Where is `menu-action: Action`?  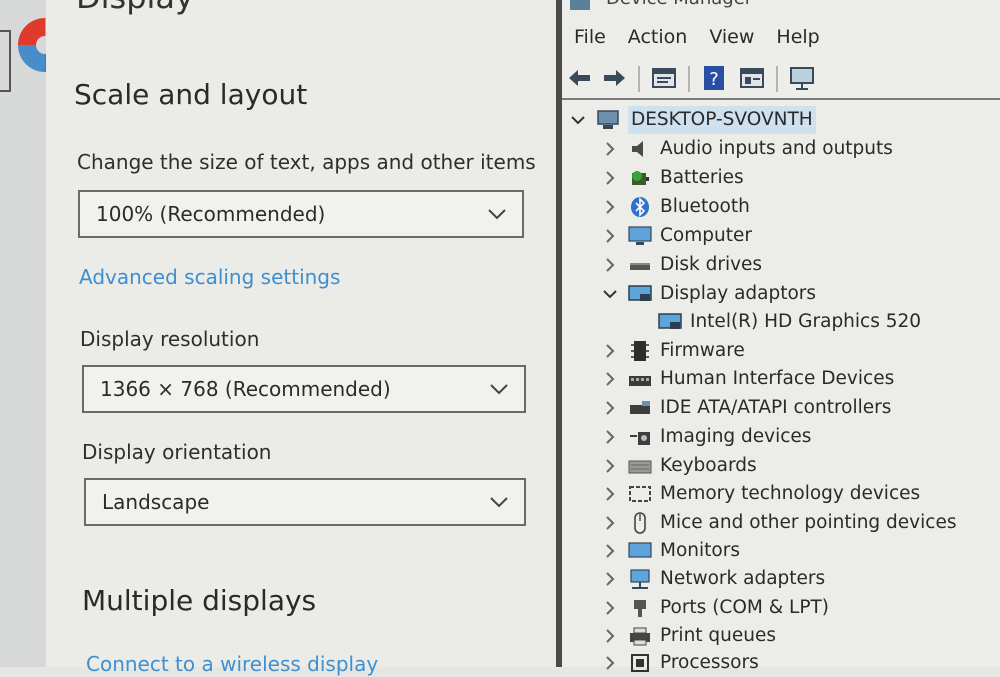 menu-action: Action is located at coordinates (658, 37).